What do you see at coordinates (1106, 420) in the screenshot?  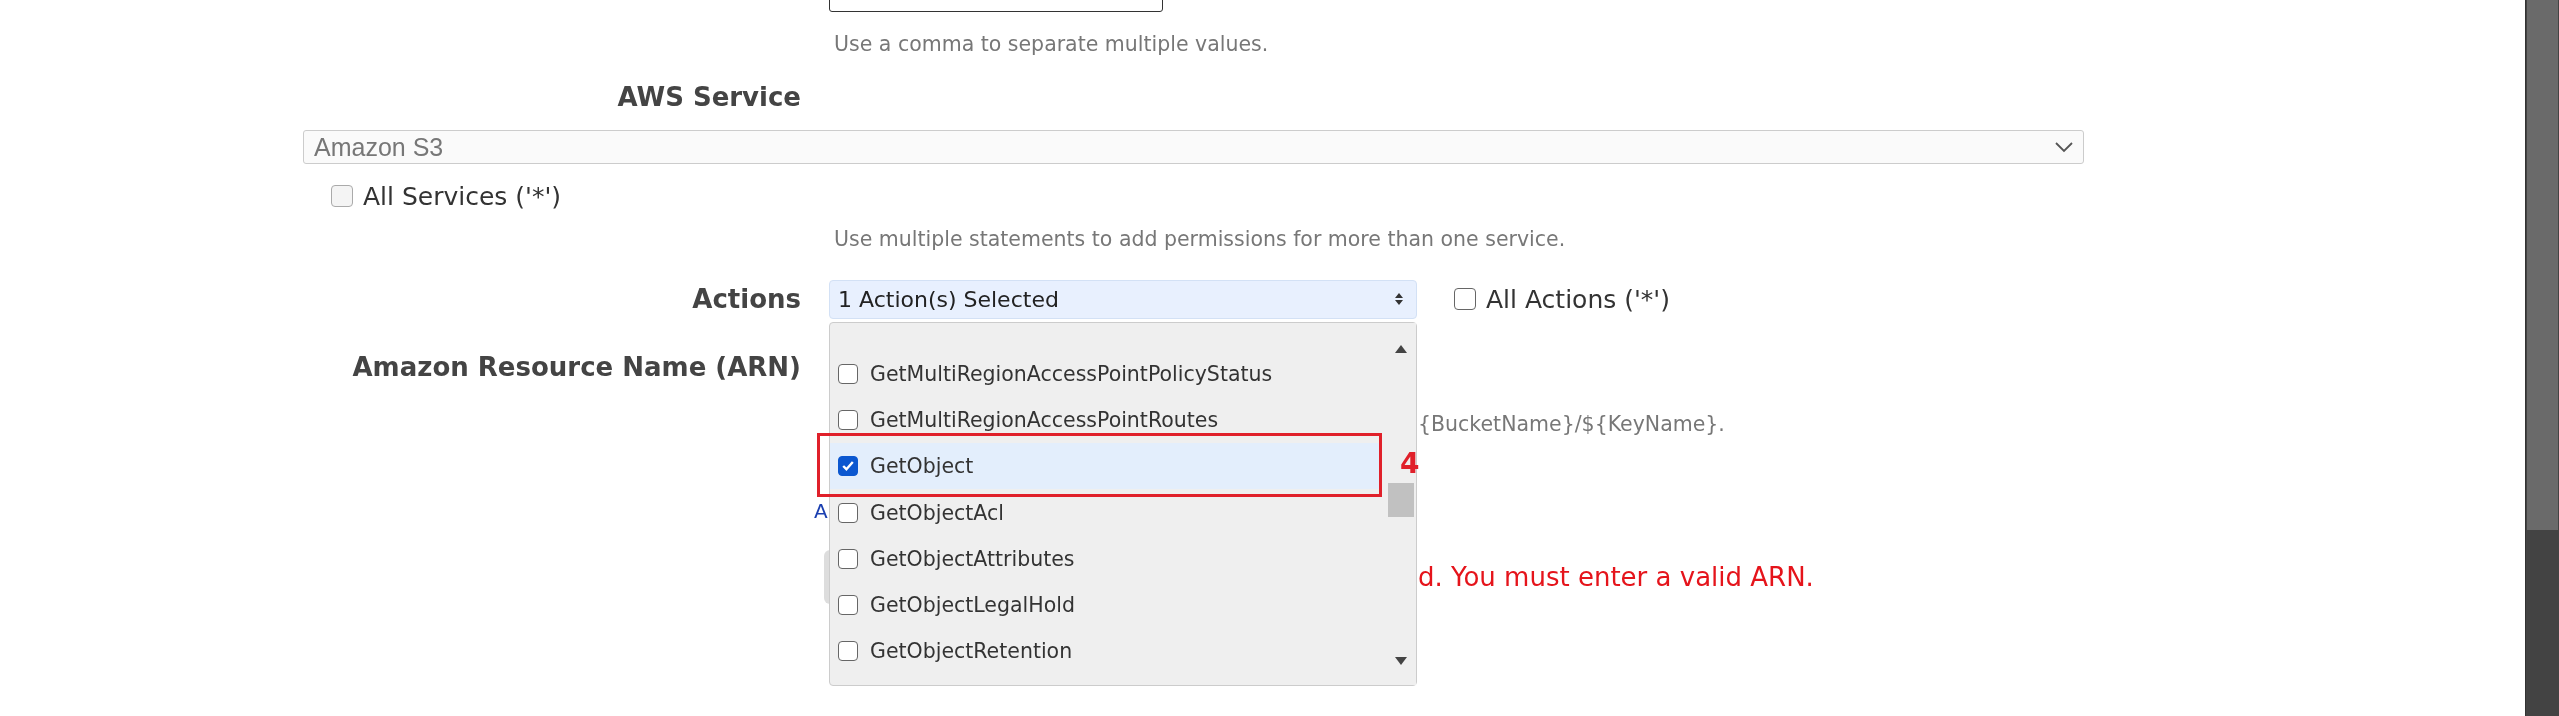 I see `list-item: GetMultiRegionAccessPointRoutes` at bounding box center [1106, 420].